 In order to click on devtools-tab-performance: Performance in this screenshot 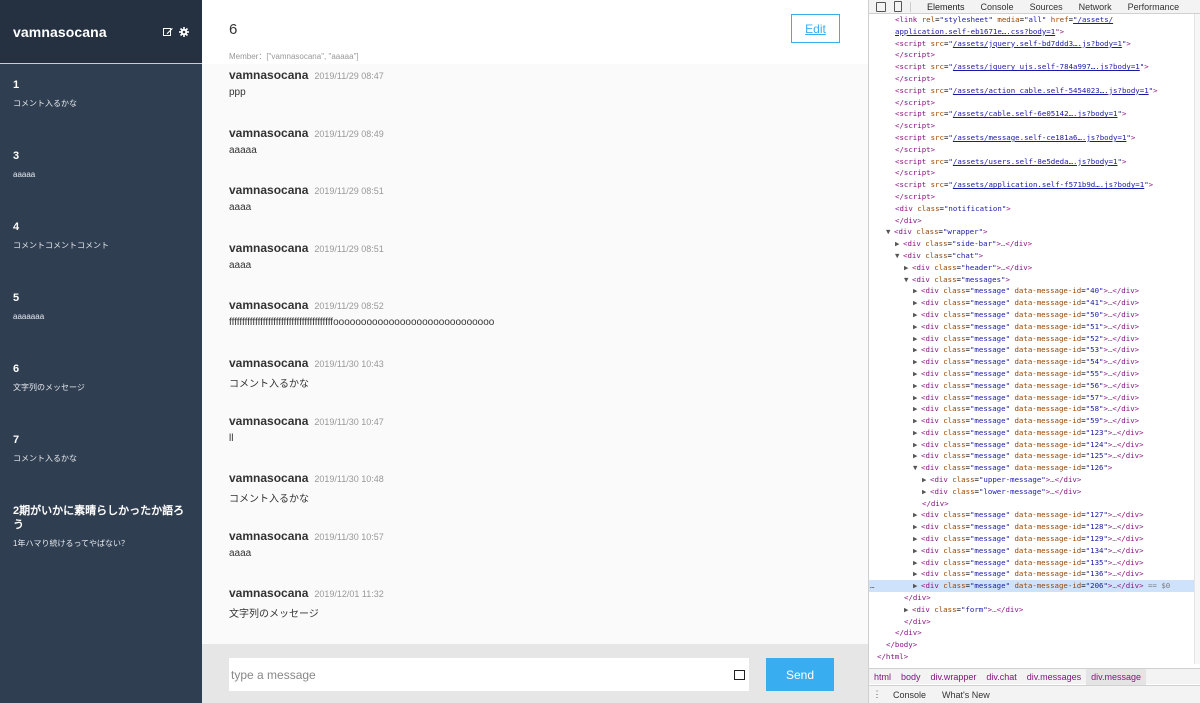, I will do `click(1154, 7)`.